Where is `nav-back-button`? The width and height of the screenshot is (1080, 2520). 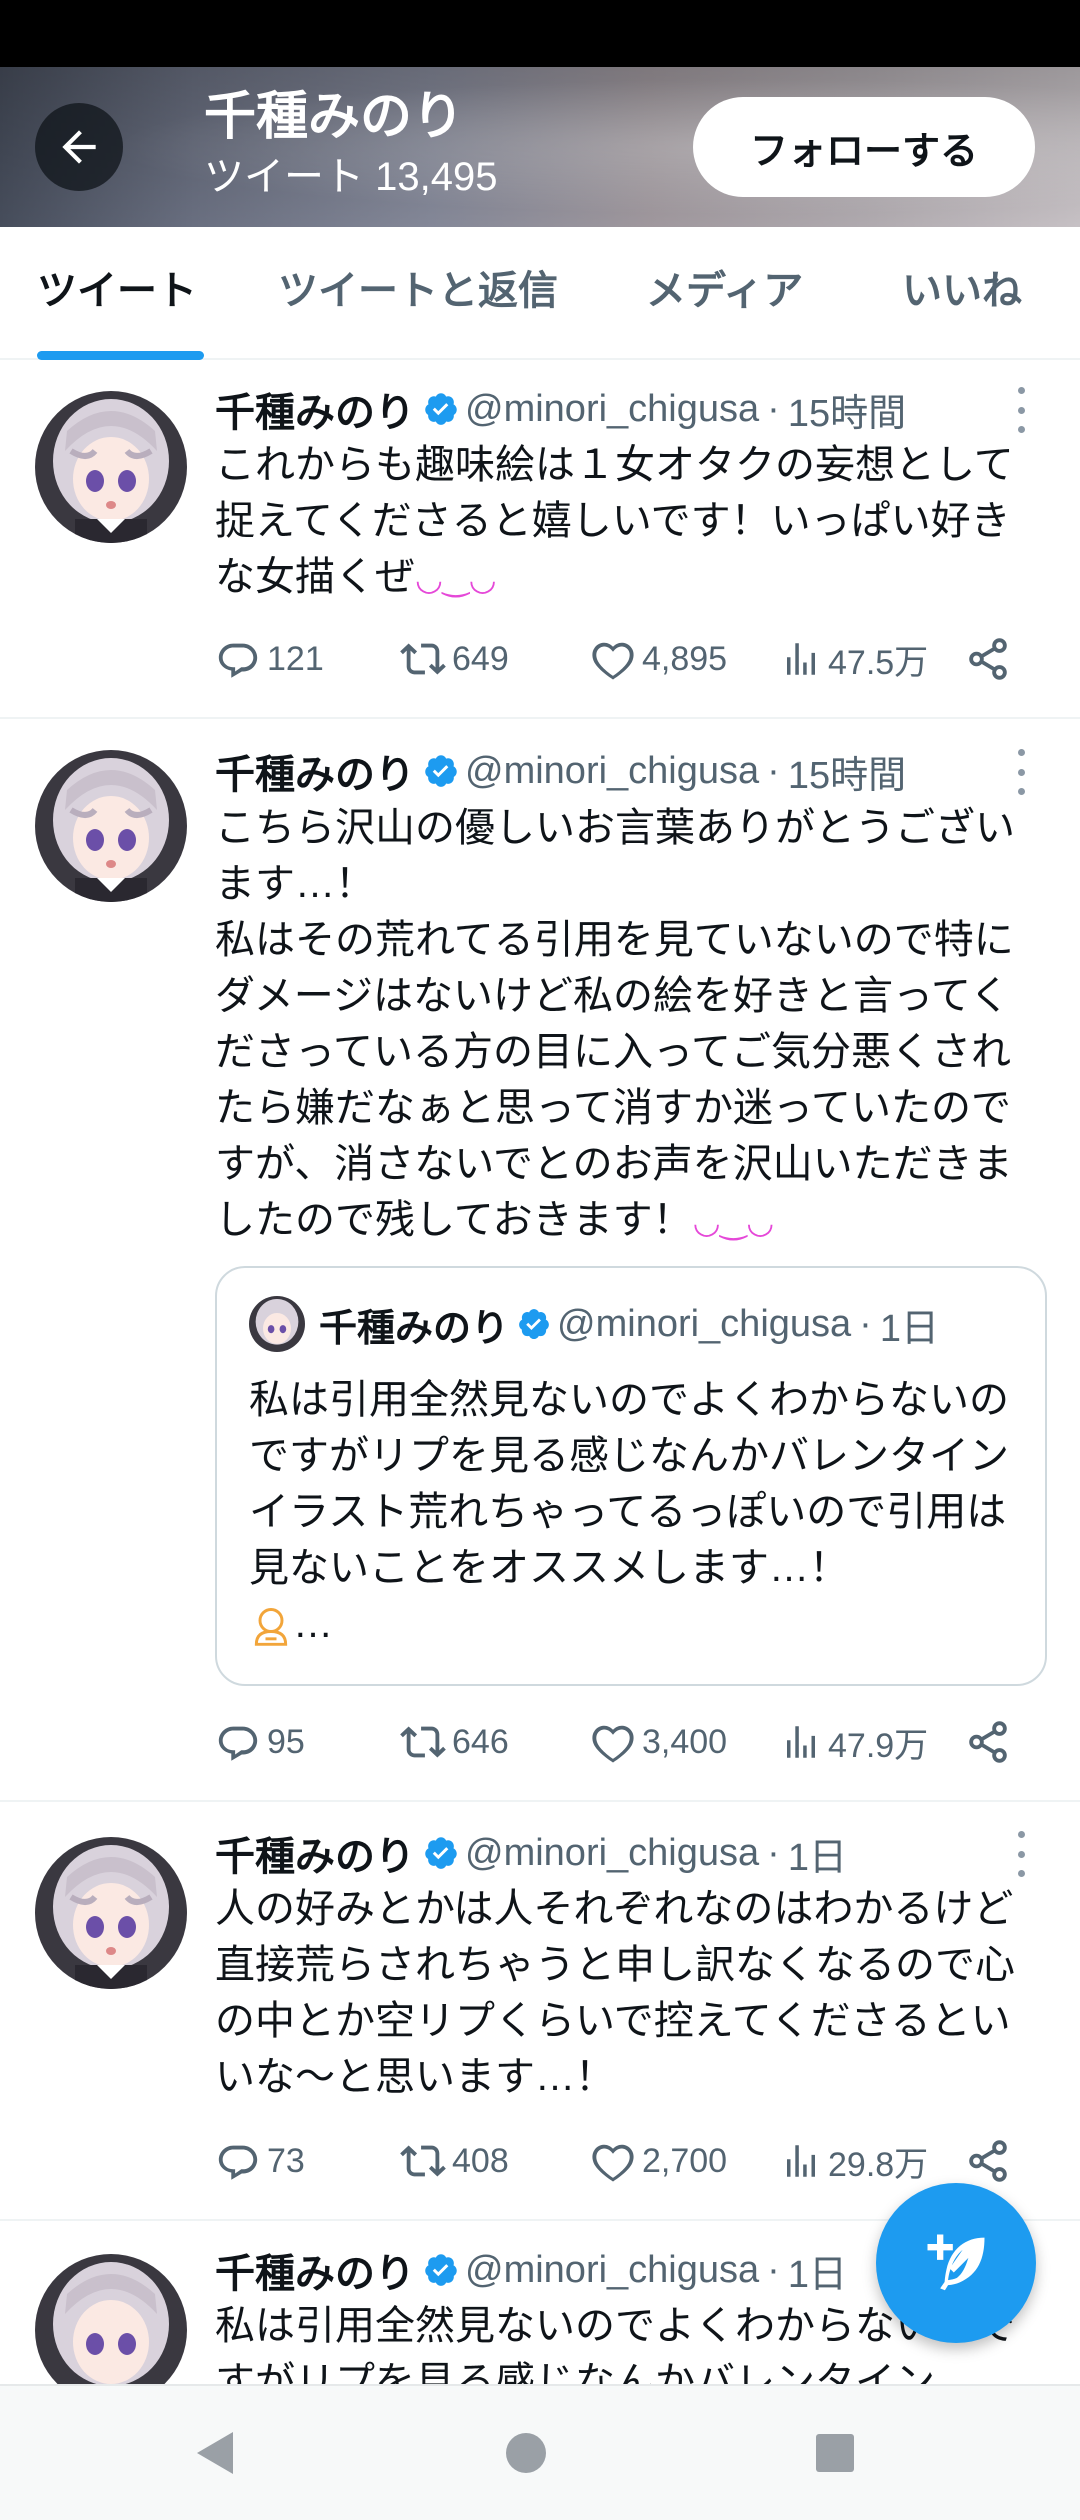
nav-back-button is located at coordinates (214, 2455).